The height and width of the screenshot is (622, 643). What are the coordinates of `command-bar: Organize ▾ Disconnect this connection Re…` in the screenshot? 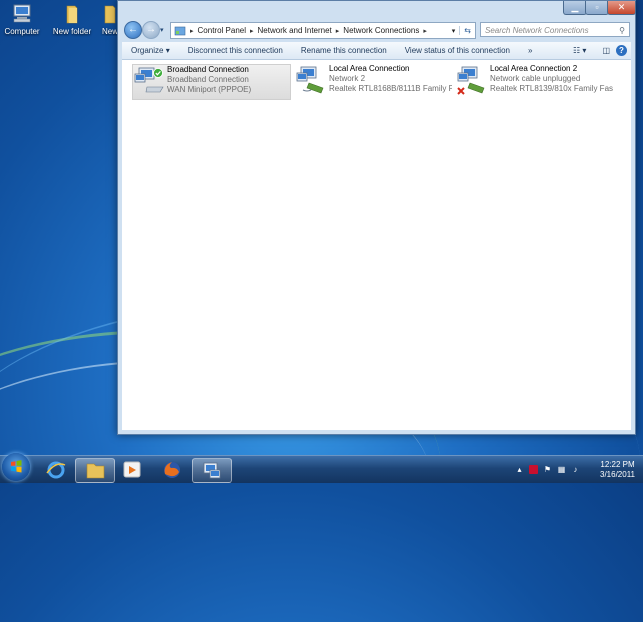 It's located at (376, 51).